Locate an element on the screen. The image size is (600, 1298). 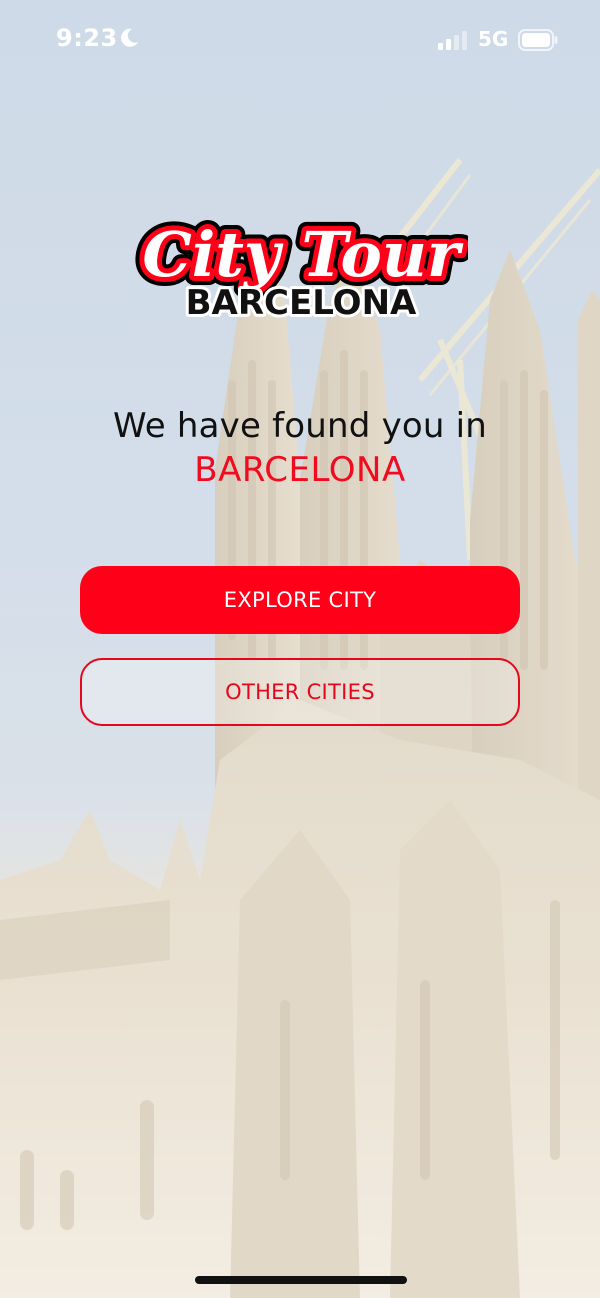
other-cities-button: OTHER CITIES is located at coordinates (300, 692).